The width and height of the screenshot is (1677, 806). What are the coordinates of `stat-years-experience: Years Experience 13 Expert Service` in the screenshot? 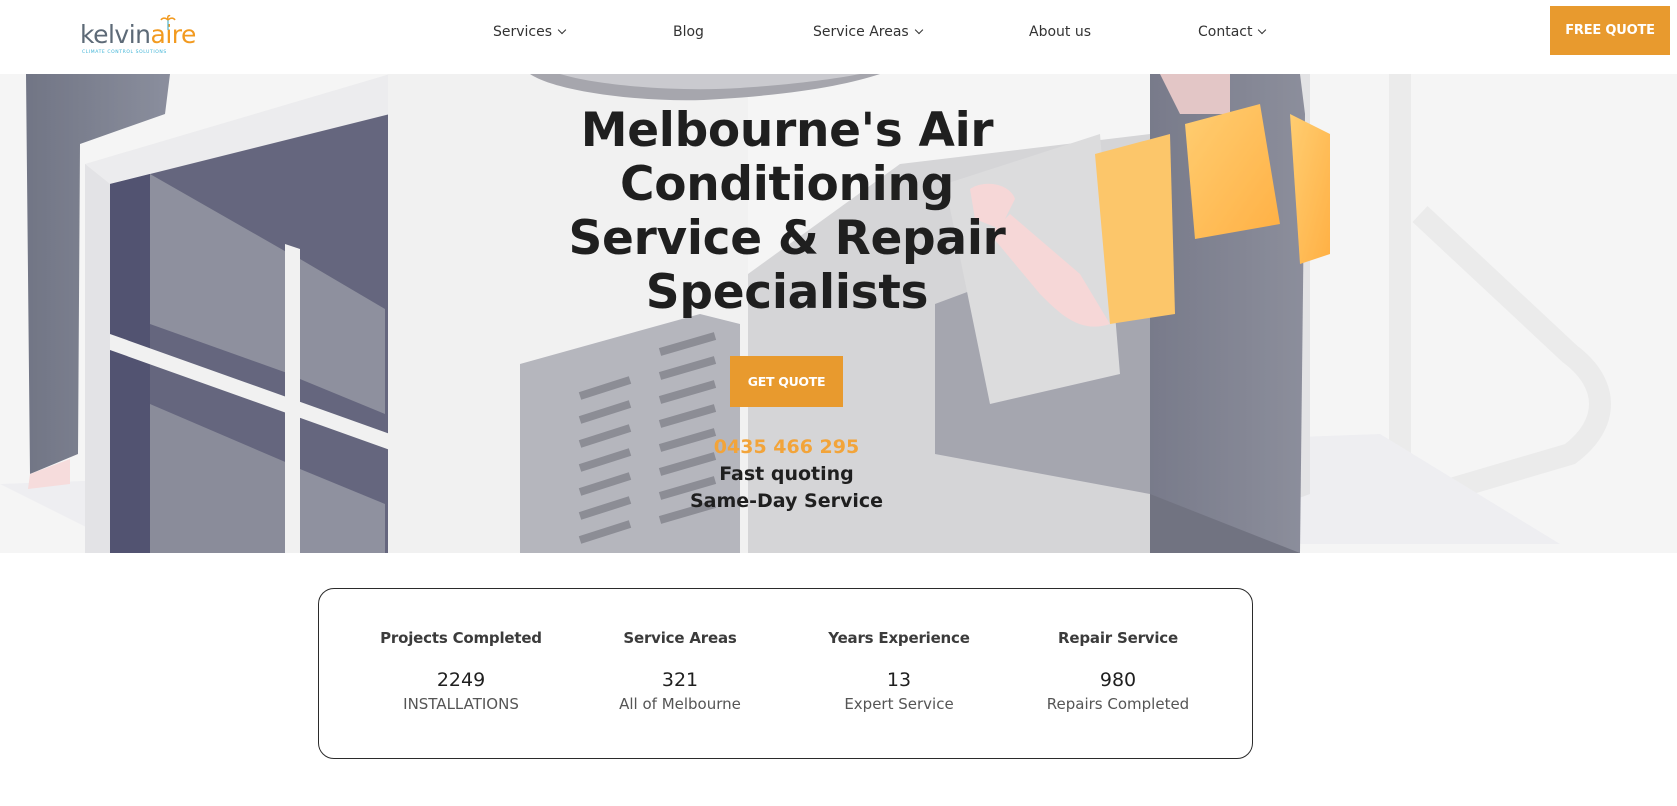 It's located at (899, 671).